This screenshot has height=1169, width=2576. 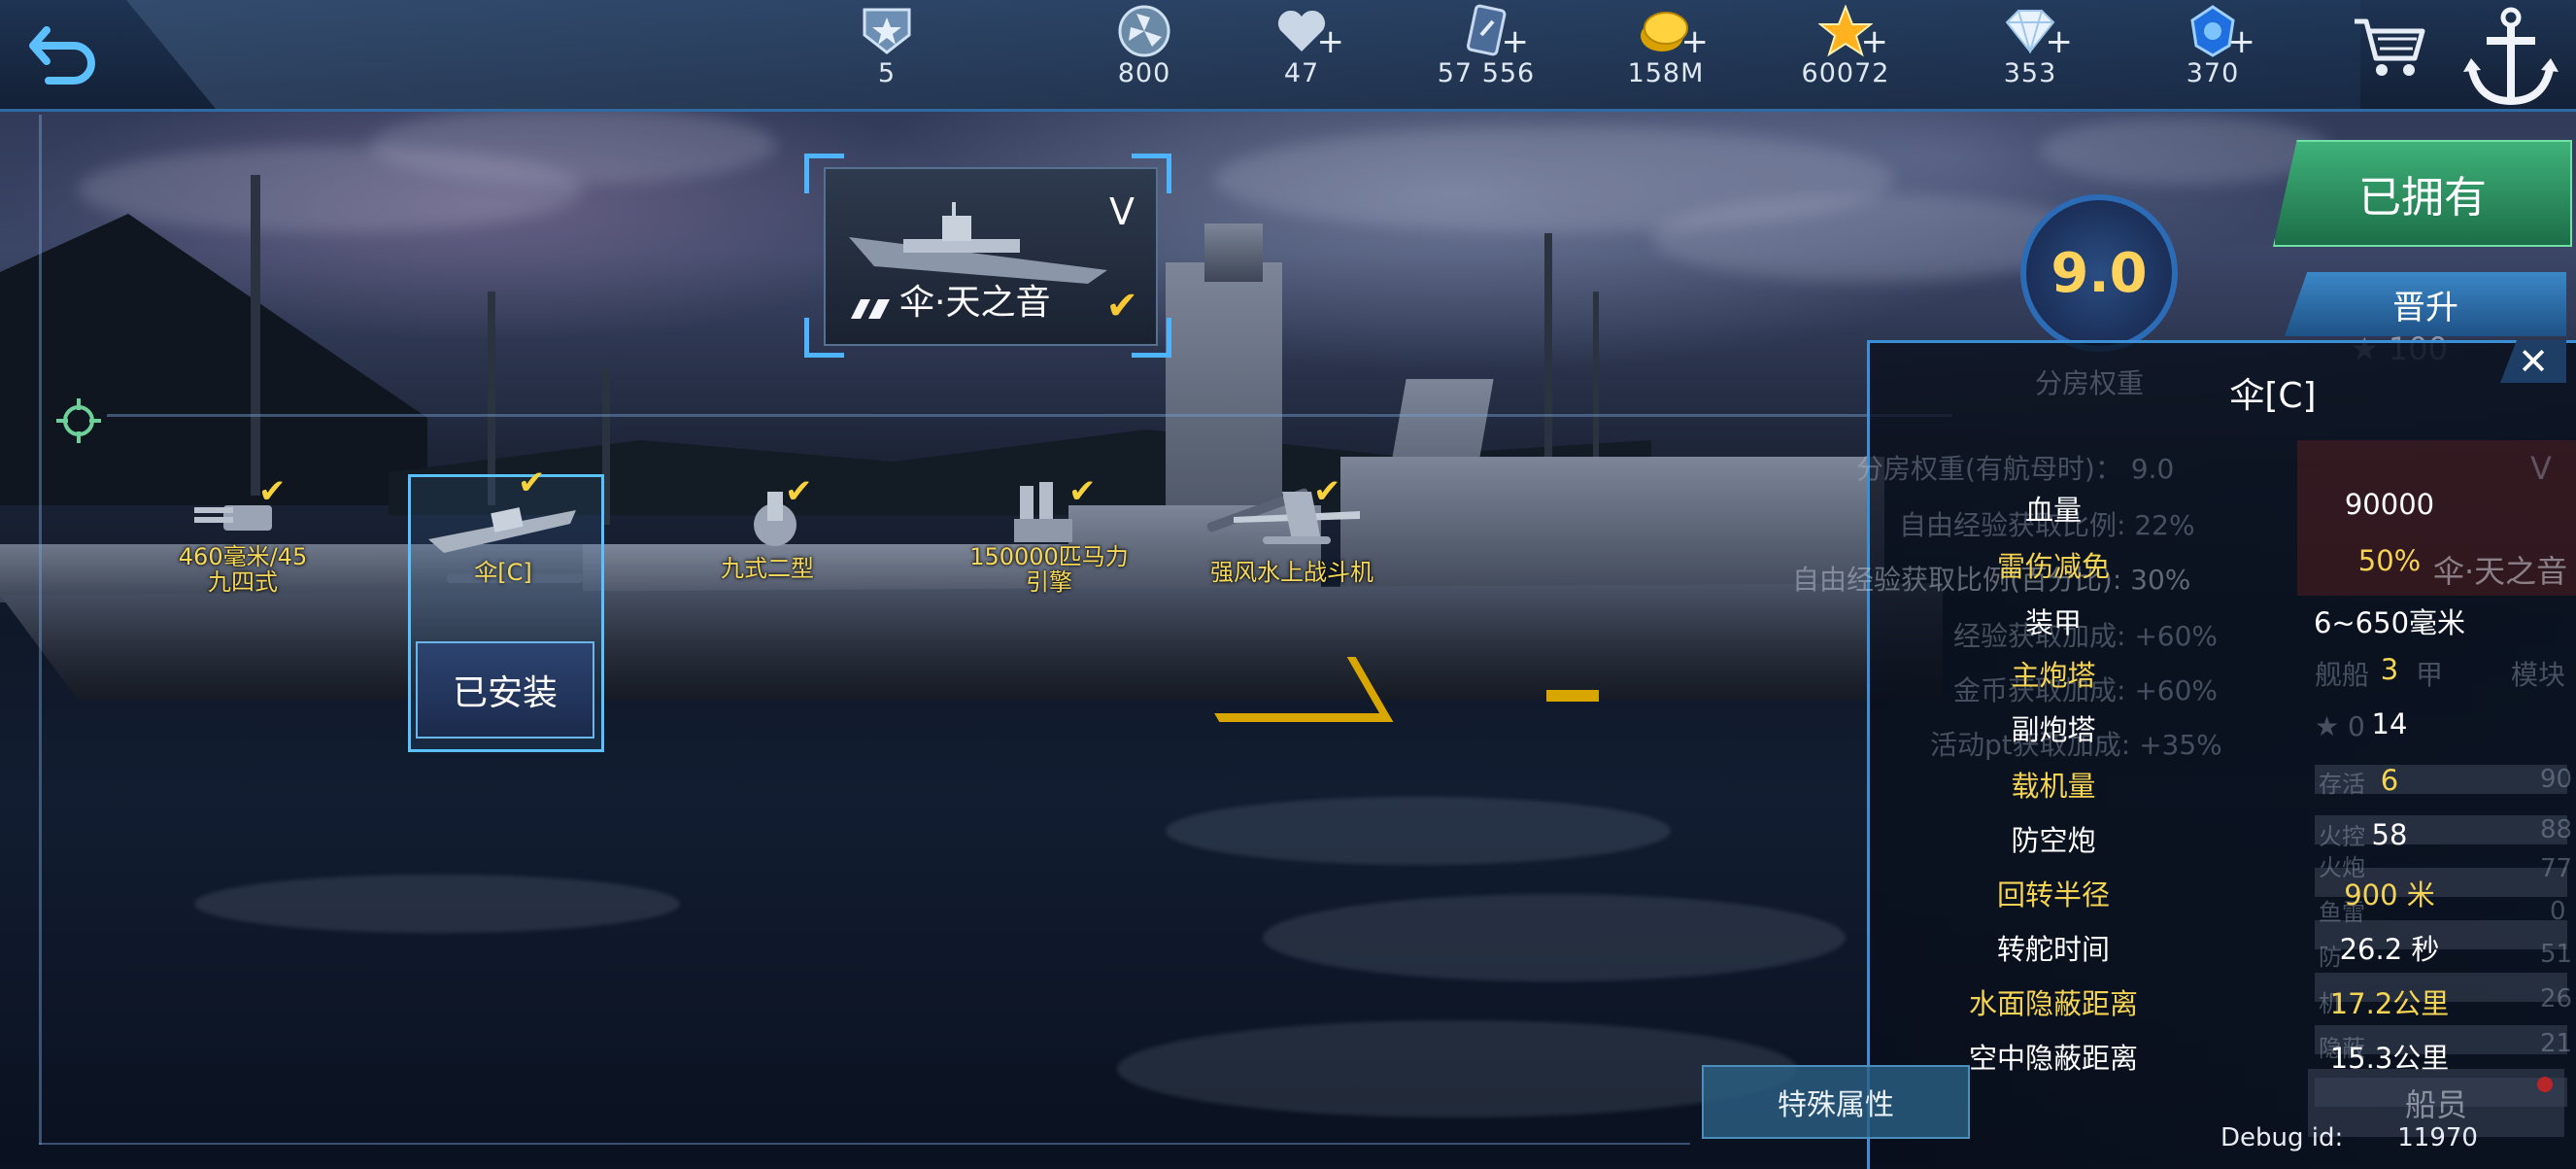 I want to click on fuel-resource: 800, so click(x=1144, y=55).